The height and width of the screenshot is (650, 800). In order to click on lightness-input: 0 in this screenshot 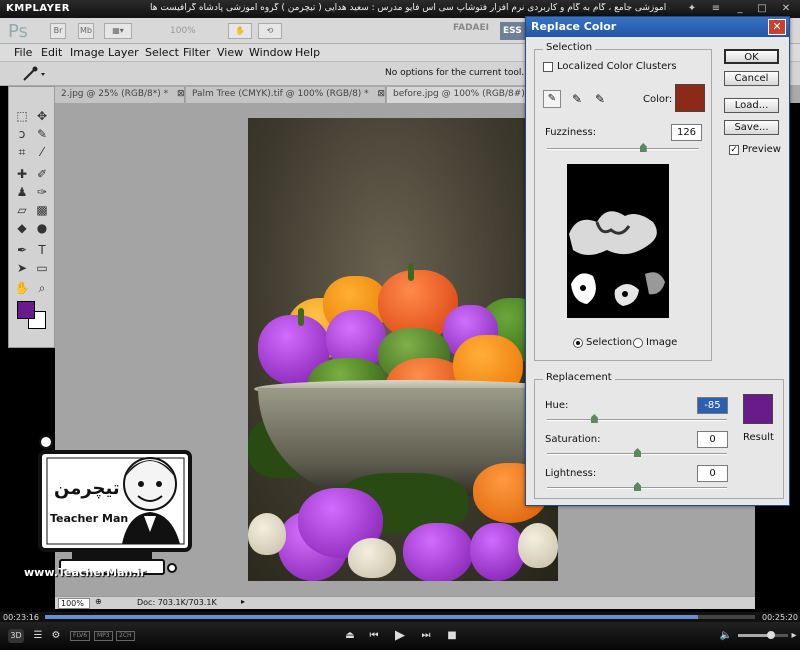, I will do `click(712, 473)`.